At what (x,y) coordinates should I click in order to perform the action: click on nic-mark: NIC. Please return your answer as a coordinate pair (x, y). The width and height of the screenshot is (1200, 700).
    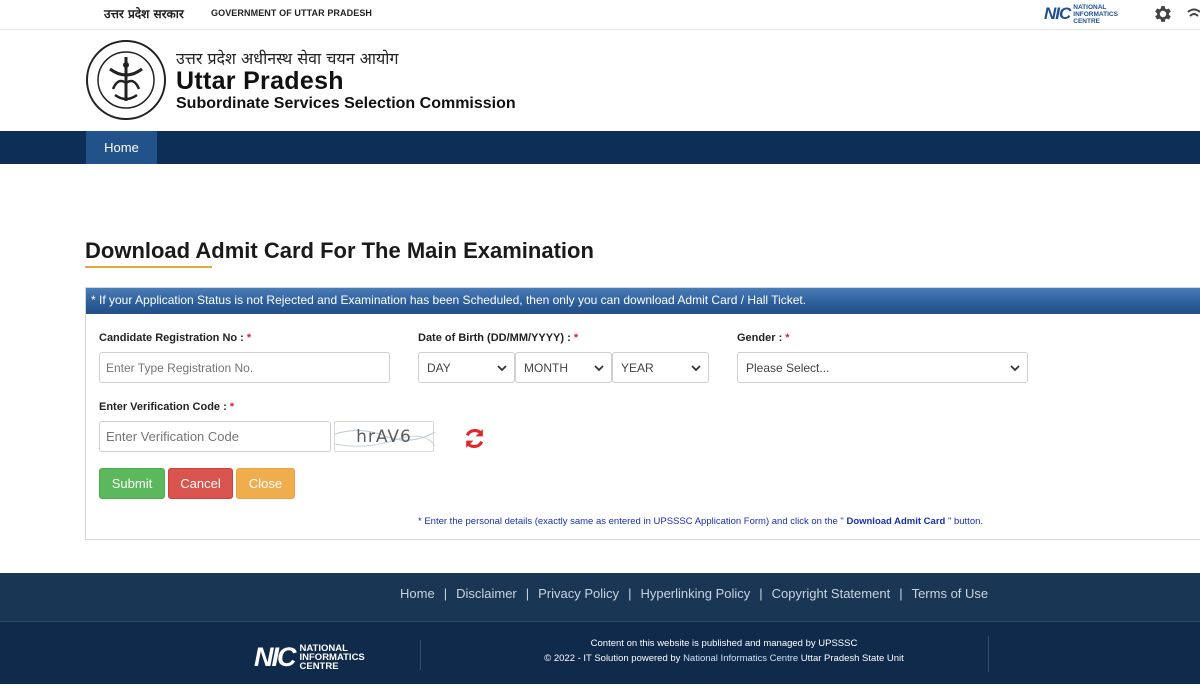
    Looking at the image, I should click on (1057, 13).